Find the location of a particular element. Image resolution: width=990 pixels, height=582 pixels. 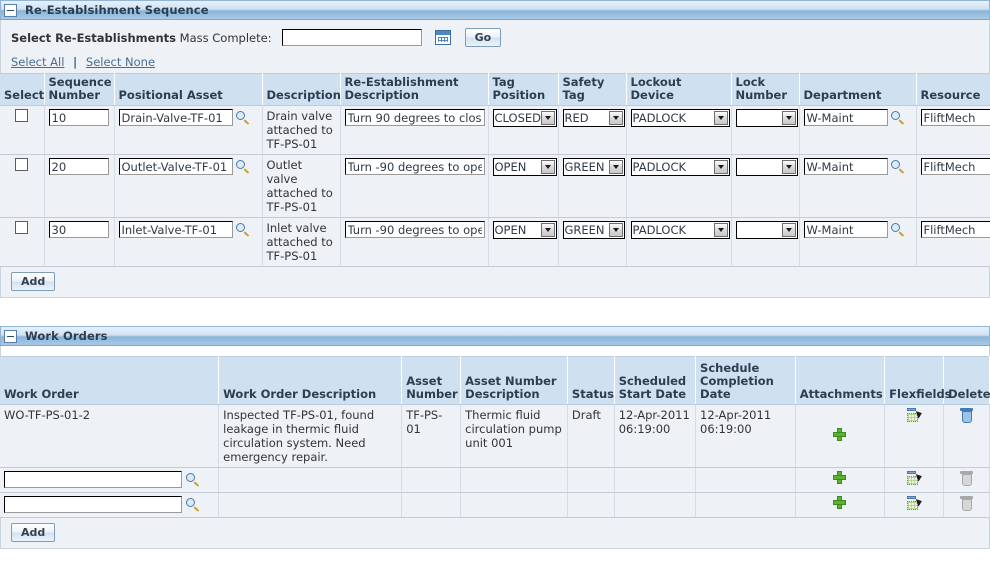

col-attachments: Attachments is located at coordinates (840, 380).